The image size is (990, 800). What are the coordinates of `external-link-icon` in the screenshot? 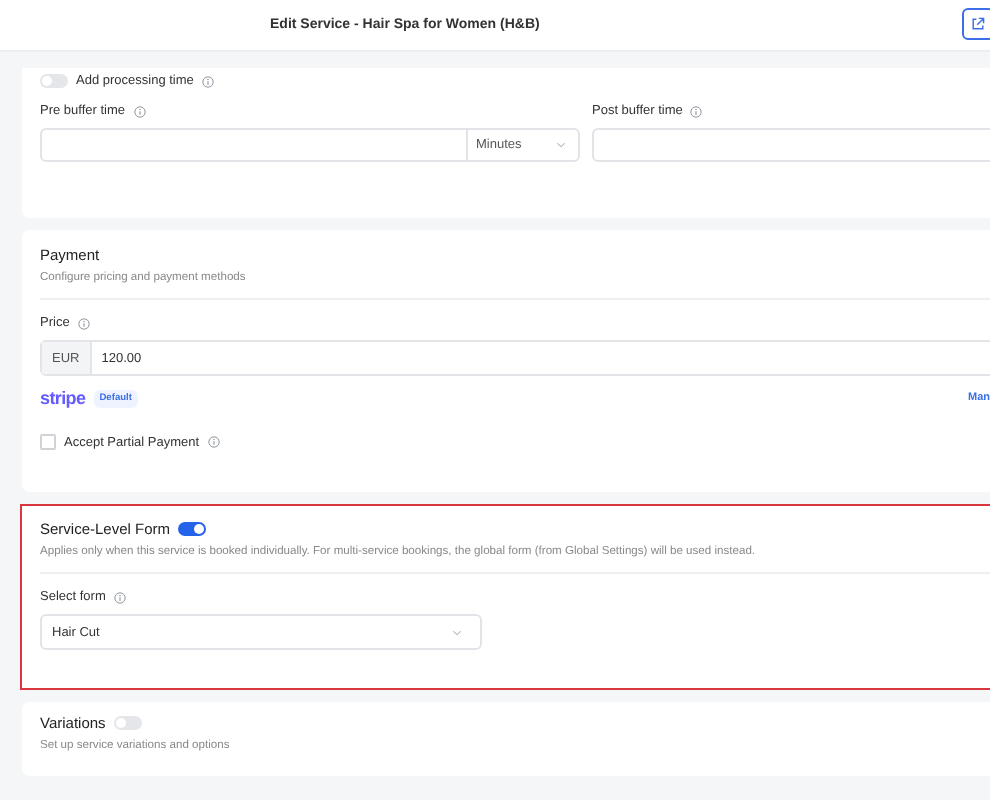 It's located at (978, 24).